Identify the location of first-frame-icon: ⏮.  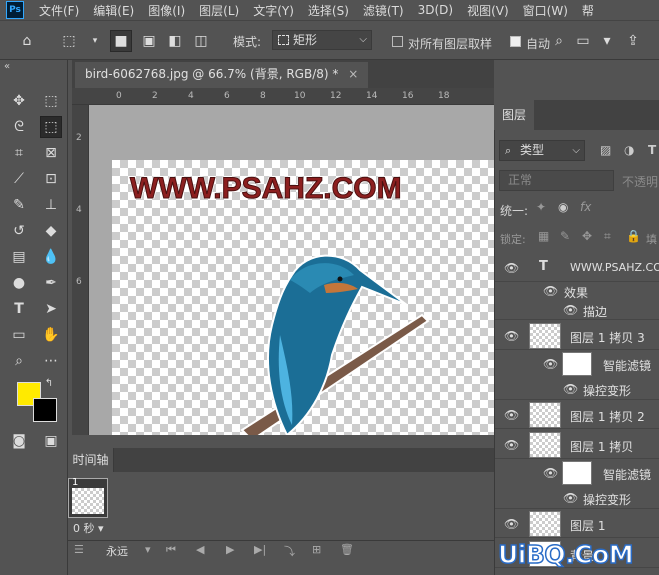
(171, 550).